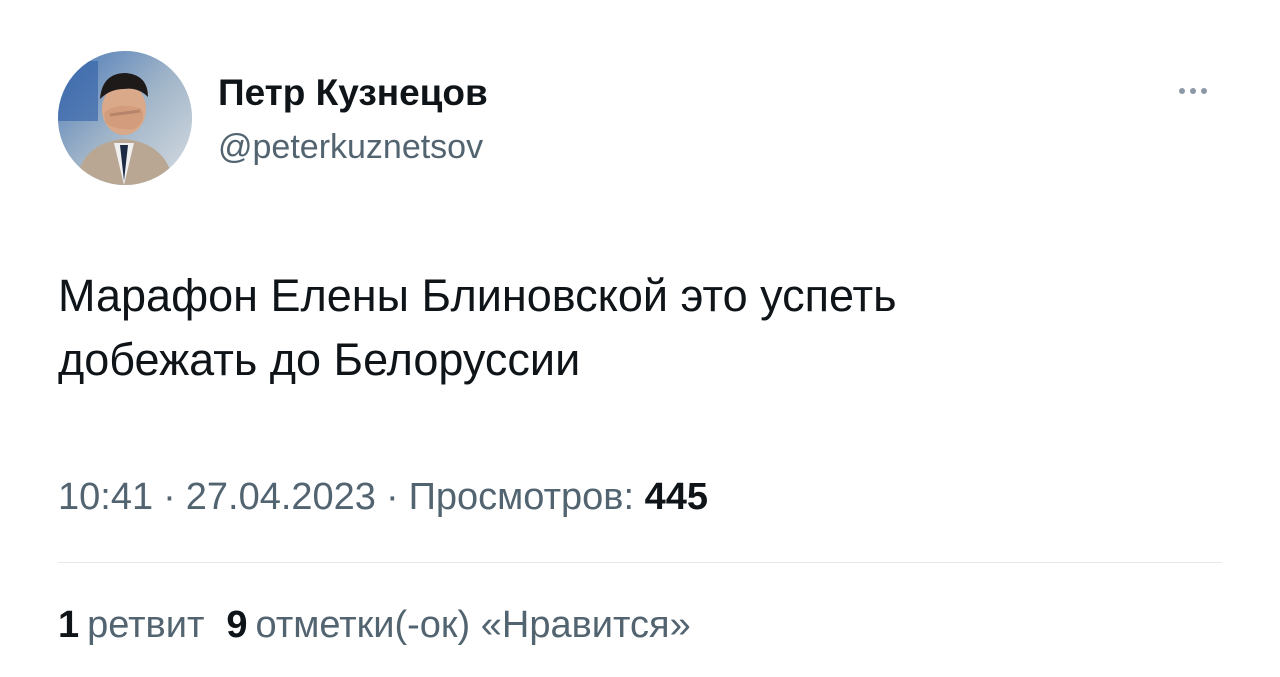  I want to click on likes-count: 9, so click(237, 625).